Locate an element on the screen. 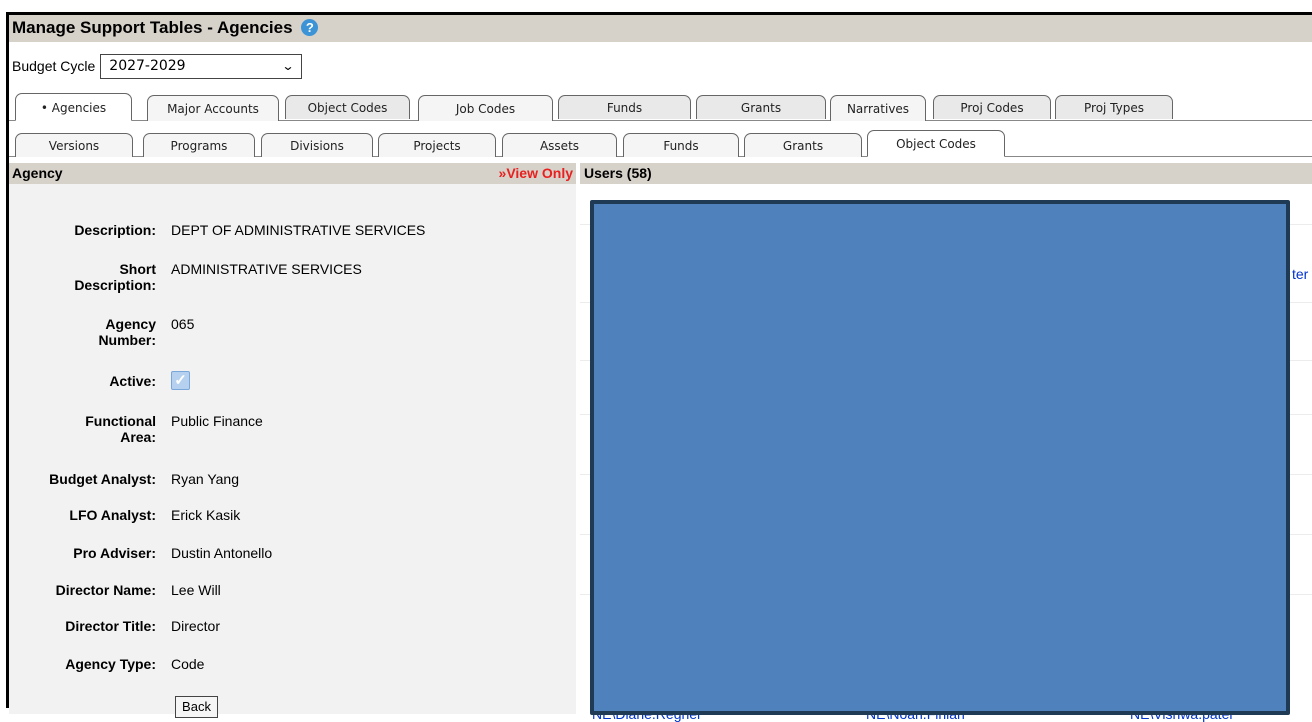  view-only-link: »View Only is located at coordinates (536, 173).